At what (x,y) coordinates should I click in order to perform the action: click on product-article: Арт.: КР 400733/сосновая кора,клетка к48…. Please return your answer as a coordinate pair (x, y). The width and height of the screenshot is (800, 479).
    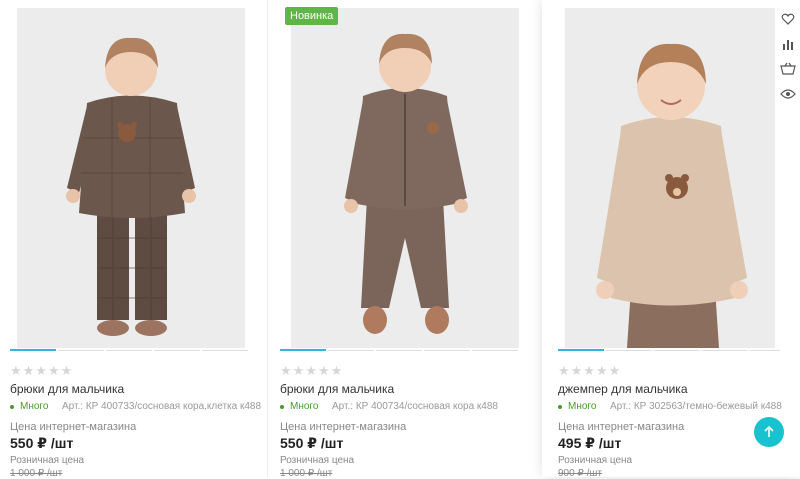
    Looking at the image, I should click on (162, 406).